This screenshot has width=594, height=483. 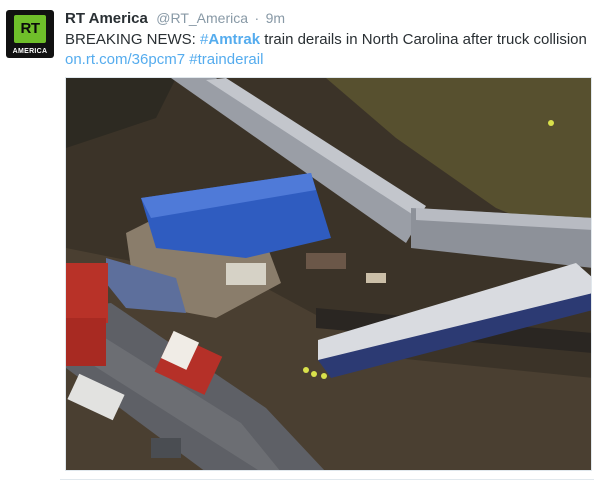 What do you see at coordinates (202, 18) in the screenshot?
I see `author-handle: @RT_America` at bounding box center [202, 18].